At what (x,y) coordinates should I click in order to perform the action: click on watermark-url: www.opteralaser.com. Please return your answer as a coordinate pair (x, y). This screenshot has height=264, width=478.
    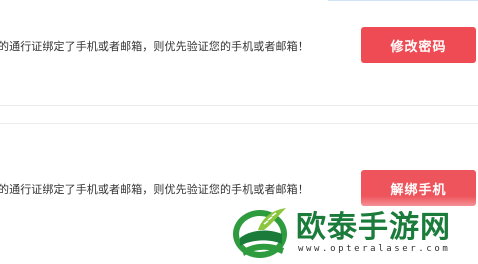
    Looking at the image, I should click on (374, 249).